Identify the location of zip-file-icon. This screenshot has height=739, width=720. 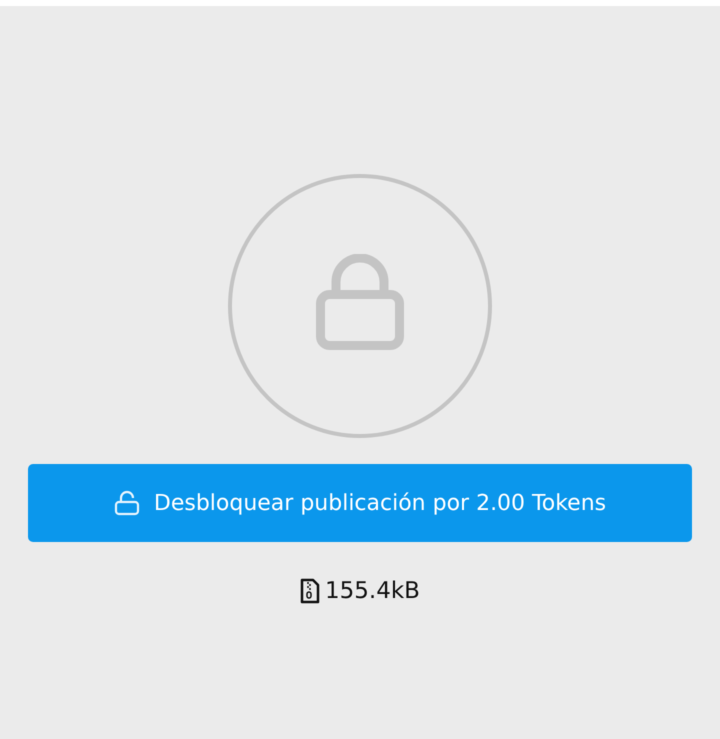
(310, 591).